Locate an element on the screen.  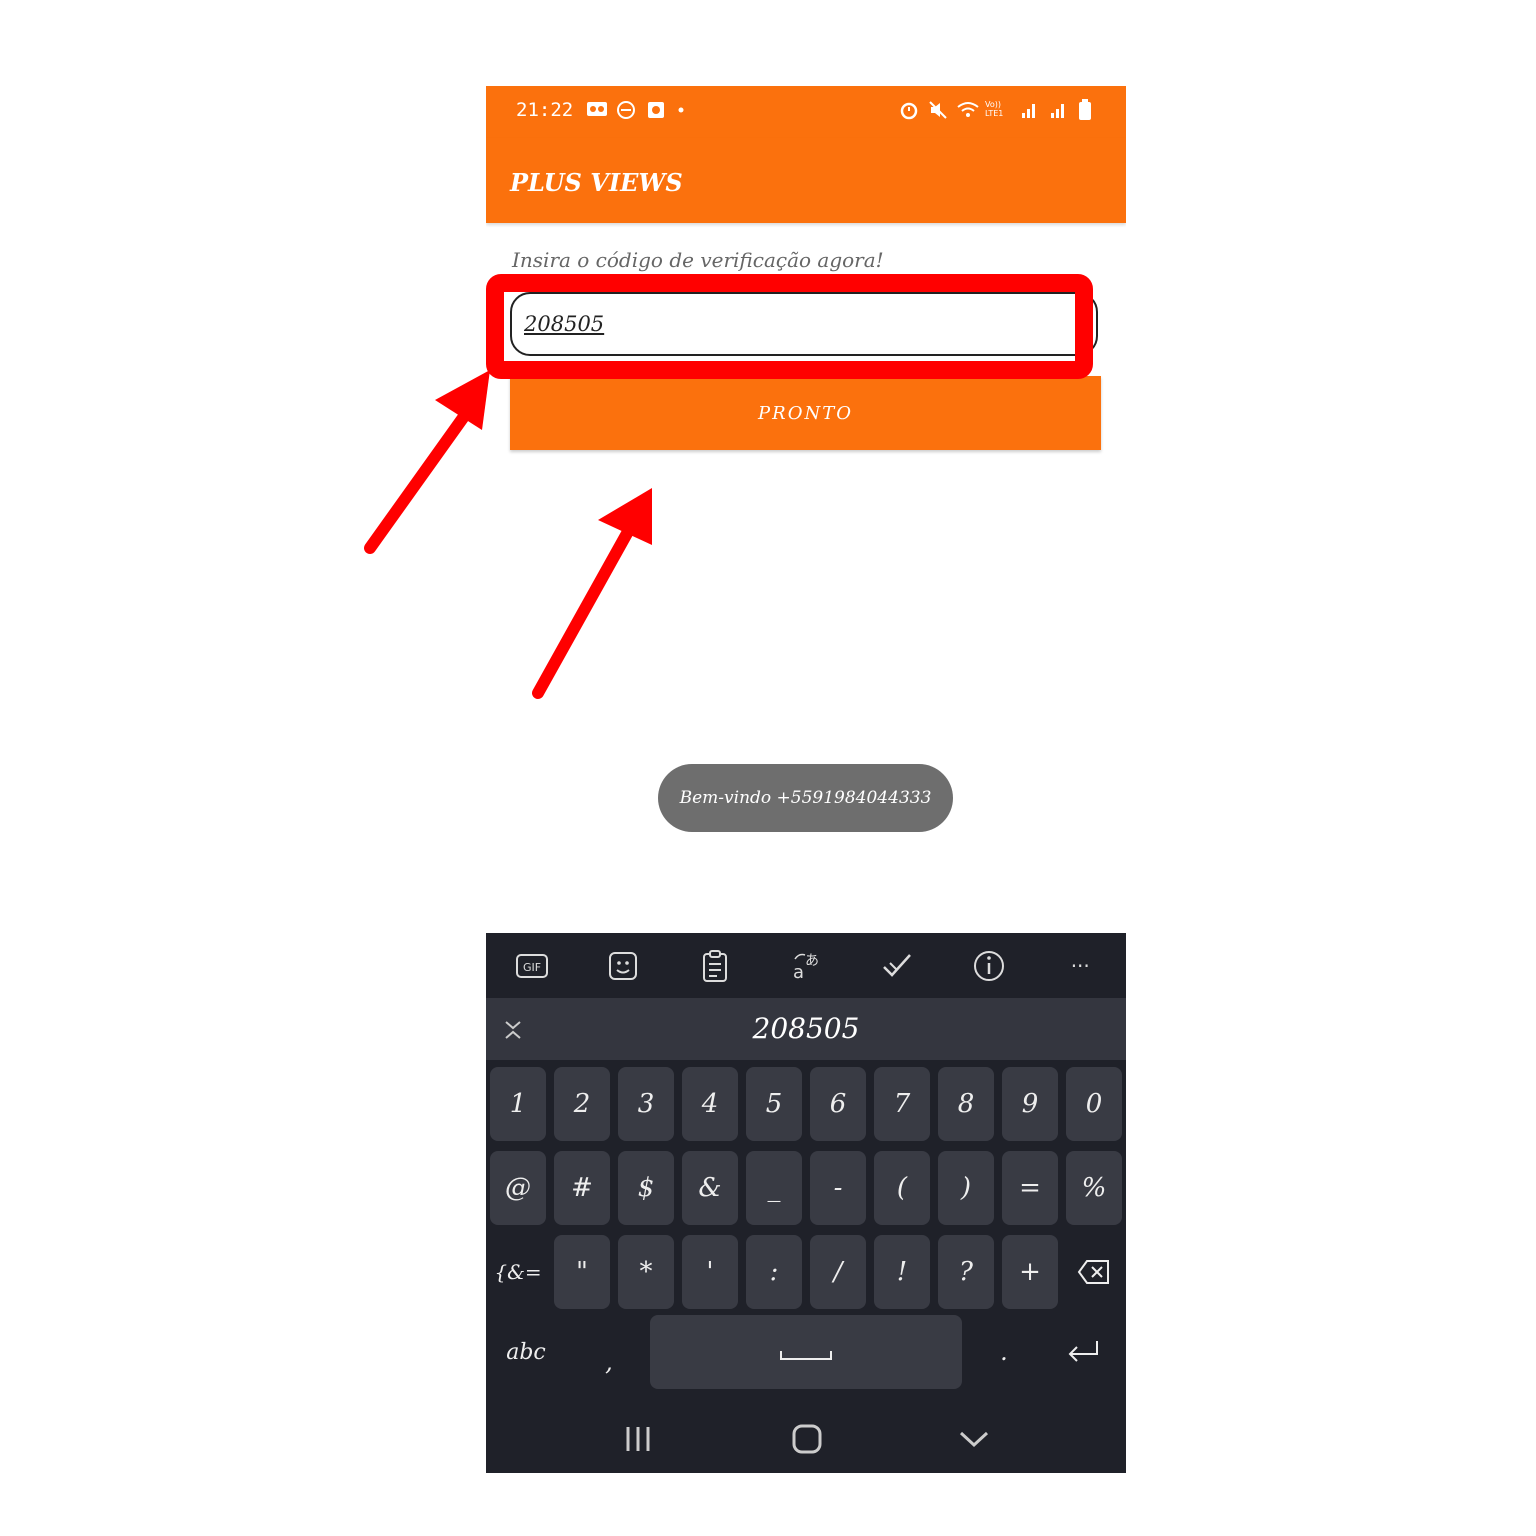
keyboard-toolbar: GIF aあ ··· is located at coordinates (806, 965).